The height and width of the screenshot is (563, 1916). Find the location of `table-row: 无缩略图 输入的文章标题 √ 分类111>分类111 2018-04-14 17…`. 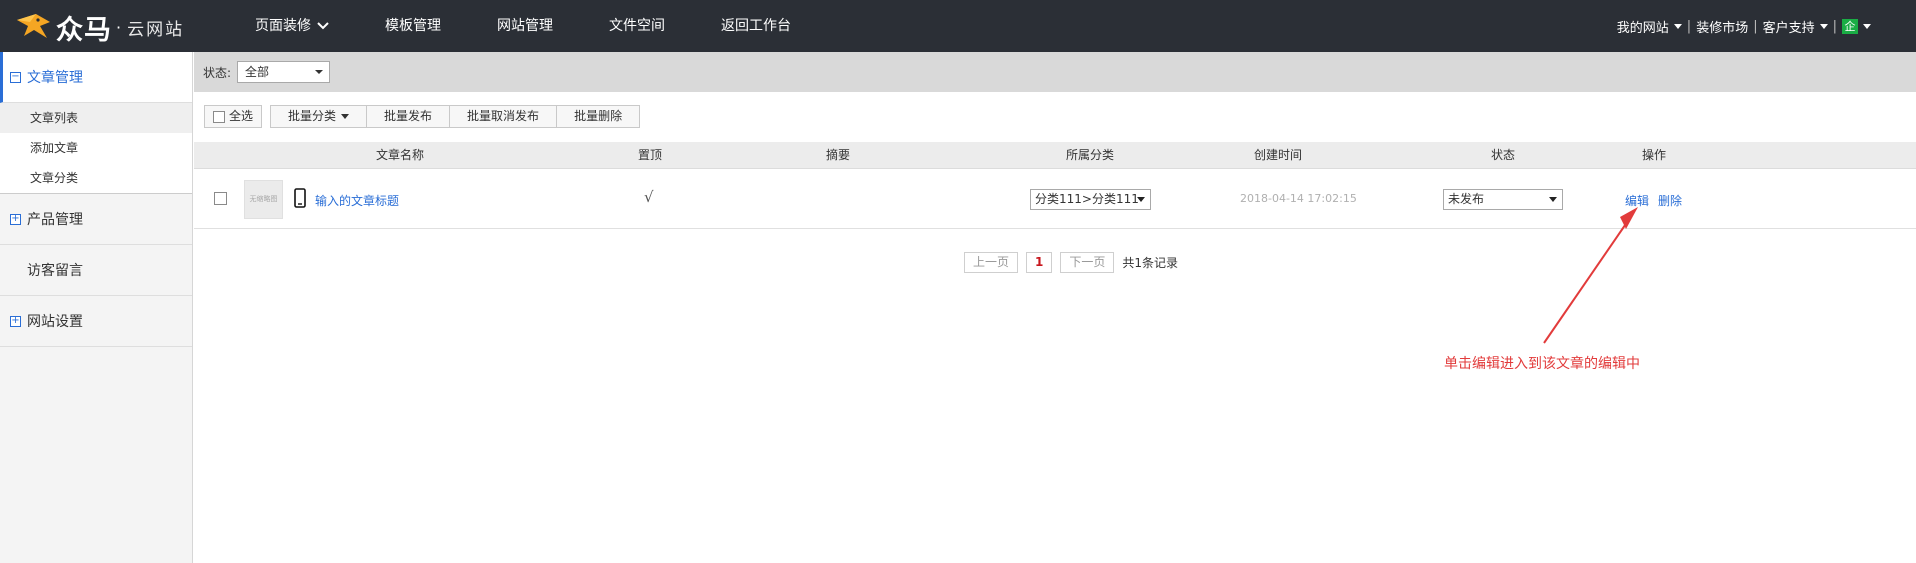

table-row: 无缩略图 输入的文章标题 √ 分类111>分类111 2018-04-14 17… is located at coordinates (1055, 199).